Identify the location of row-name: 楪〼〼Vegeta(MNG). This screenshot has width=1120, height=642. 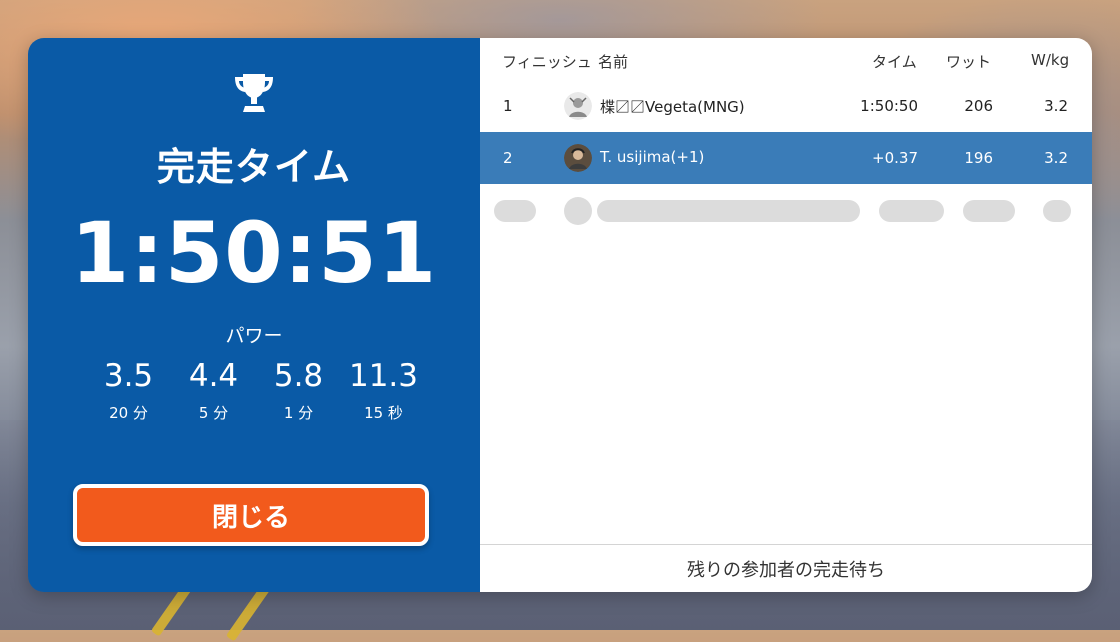
(672, 107).